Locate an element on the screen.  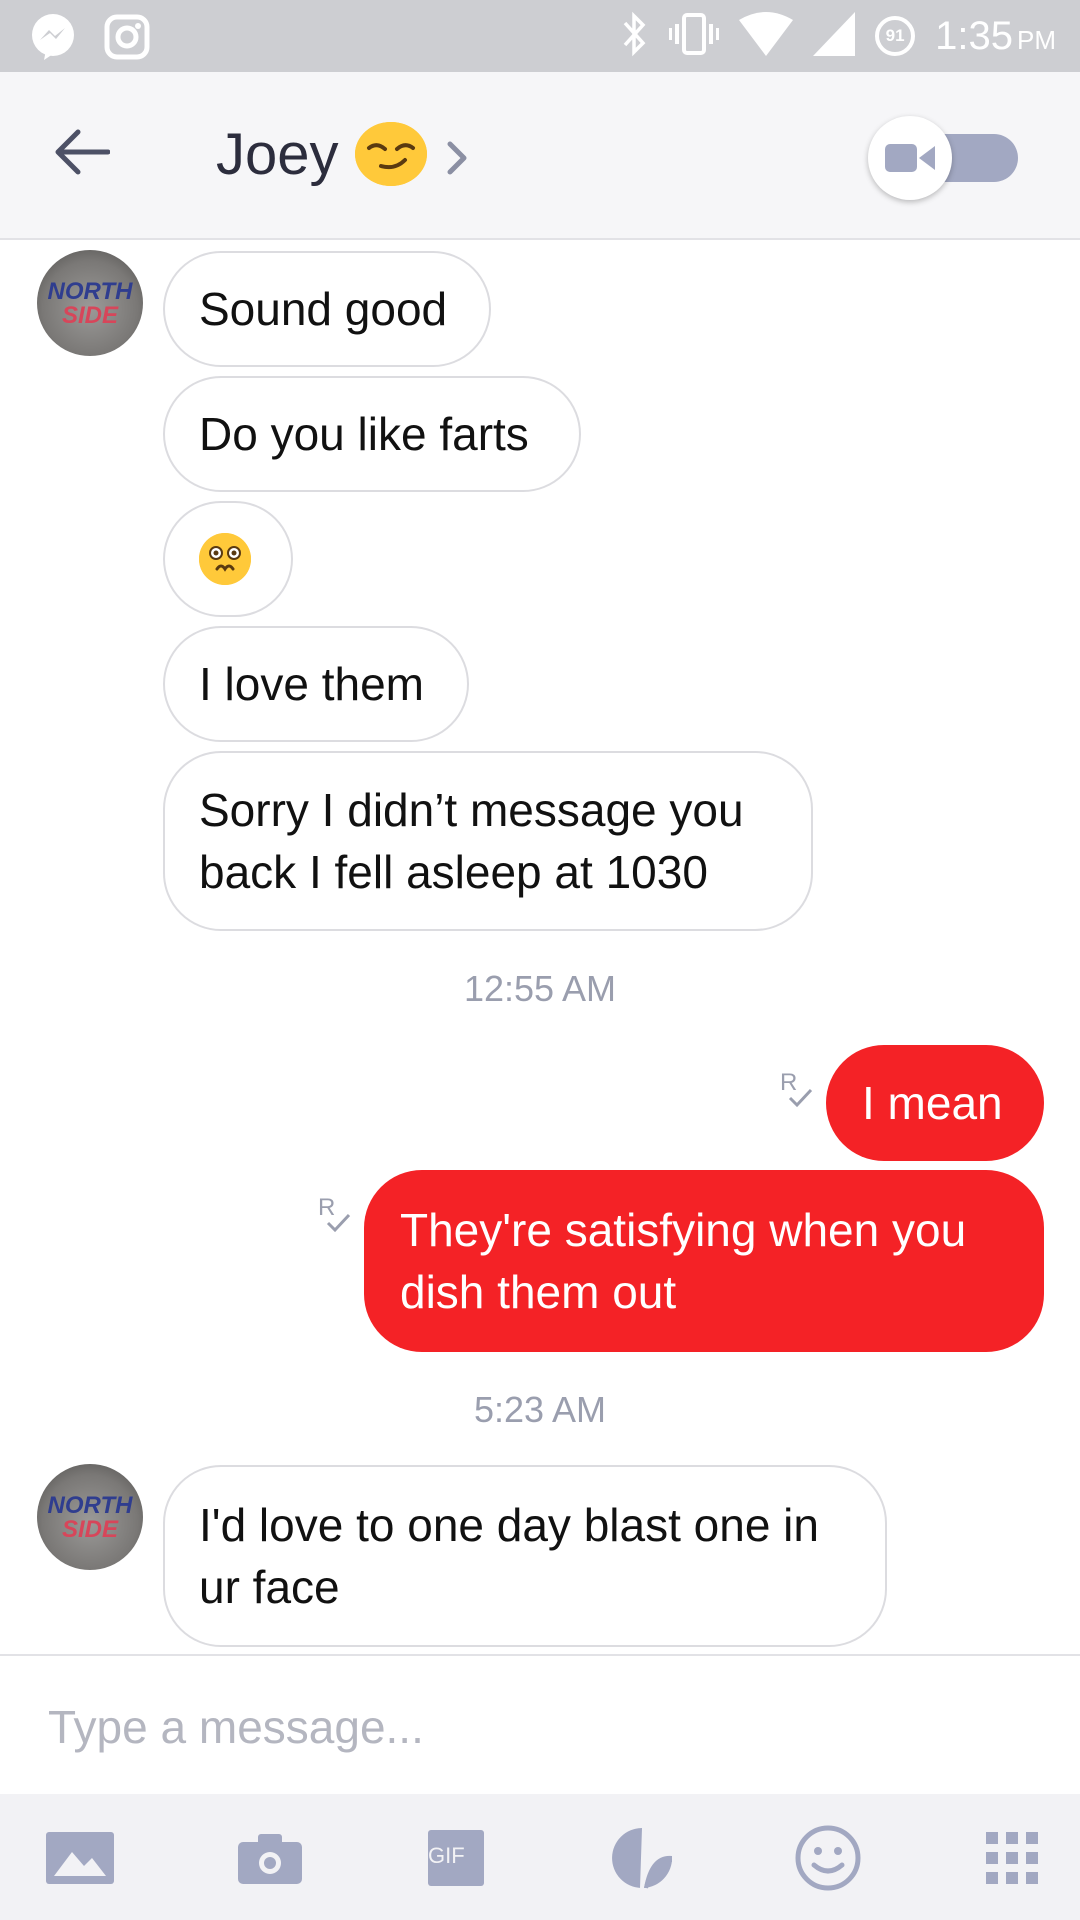
incoming-message: Do you like farts is located at coordinates (372, 434).